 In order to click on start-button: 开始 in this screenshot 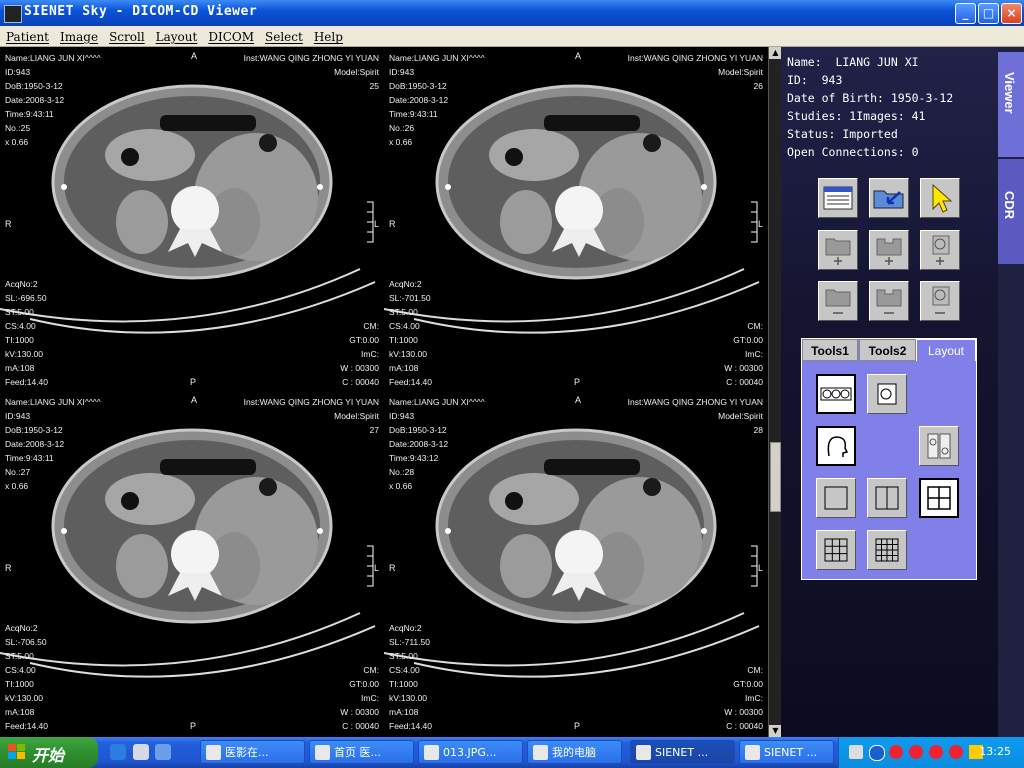, I will do `click(49, 752)`.